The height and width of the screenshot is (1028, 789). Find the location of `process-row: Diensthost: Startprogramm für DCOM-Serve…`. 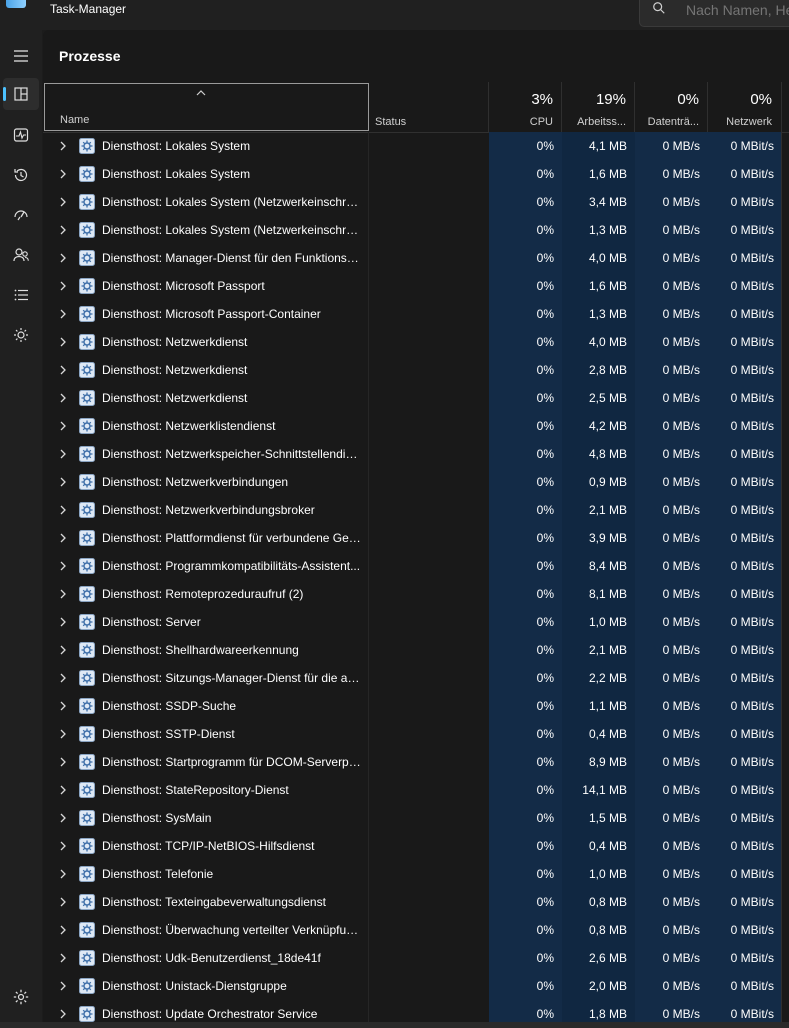

process-row: Diensthost: Startprogramm für DCOM-Serve… is located at coordinates (416, 762).